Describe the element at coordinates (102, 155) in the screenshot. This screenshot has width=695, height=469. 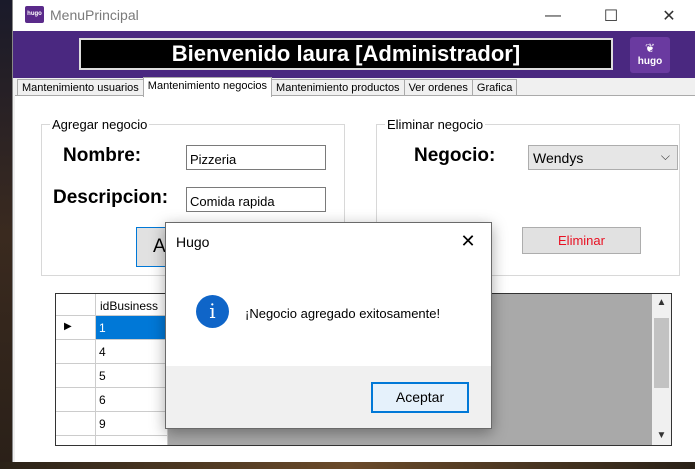
I see `name-label: Nombre:` at that location.